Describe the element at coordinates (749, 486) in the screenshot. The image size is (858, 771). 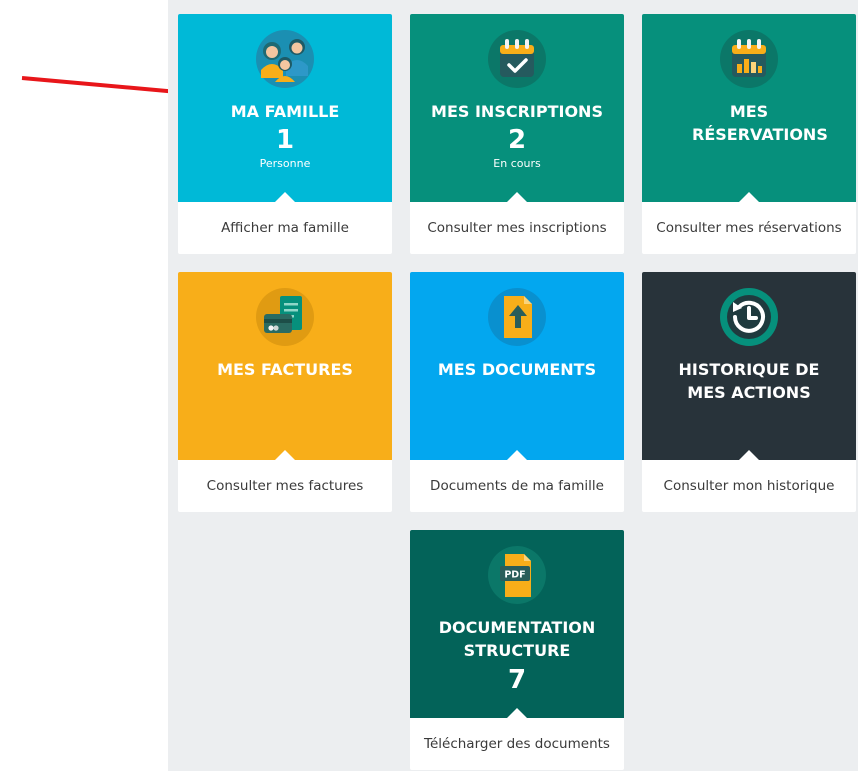
I see `tile-link: Consulter mon historique` at that location.